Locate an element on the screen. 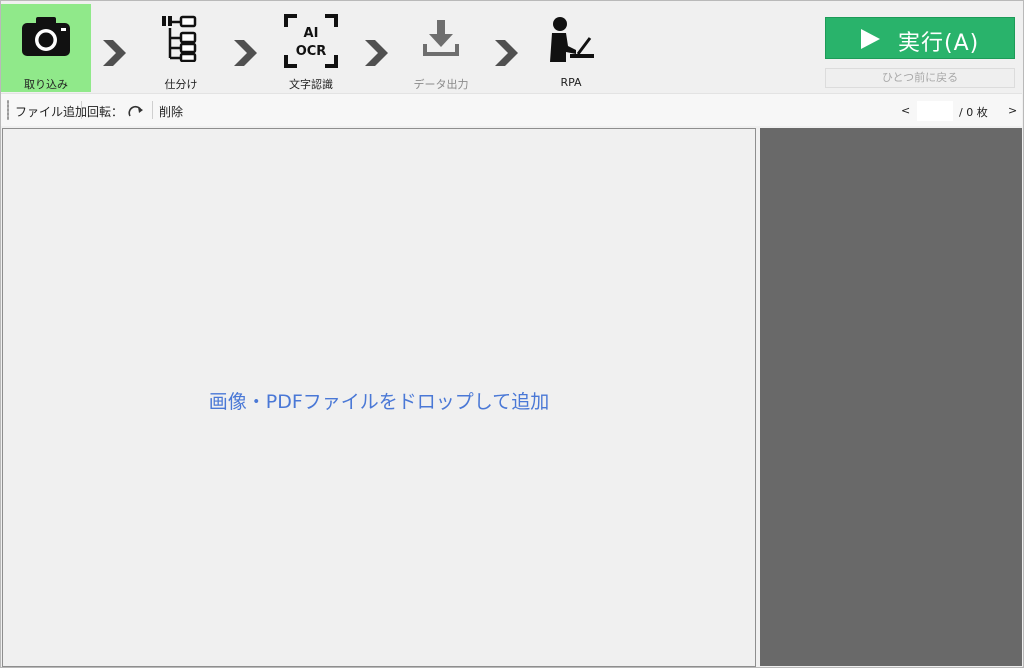 The width and height of the screenshot is (1024, 668). step-data-output: データ出力 is located at coordinates (441, 48).